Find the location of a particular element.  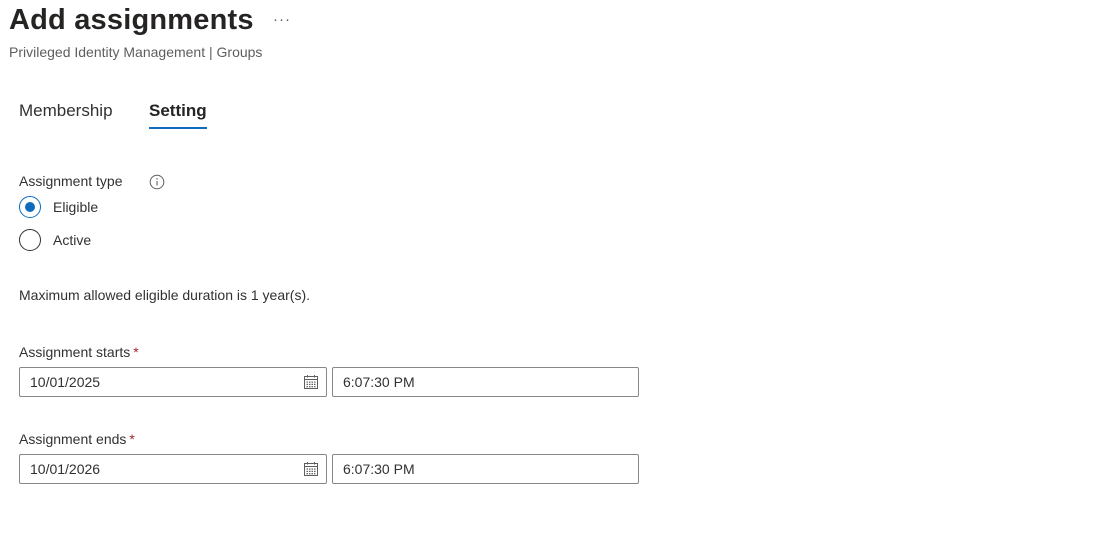

start-time-value: 6:07:30 PM is located at coordinates (485, 382).